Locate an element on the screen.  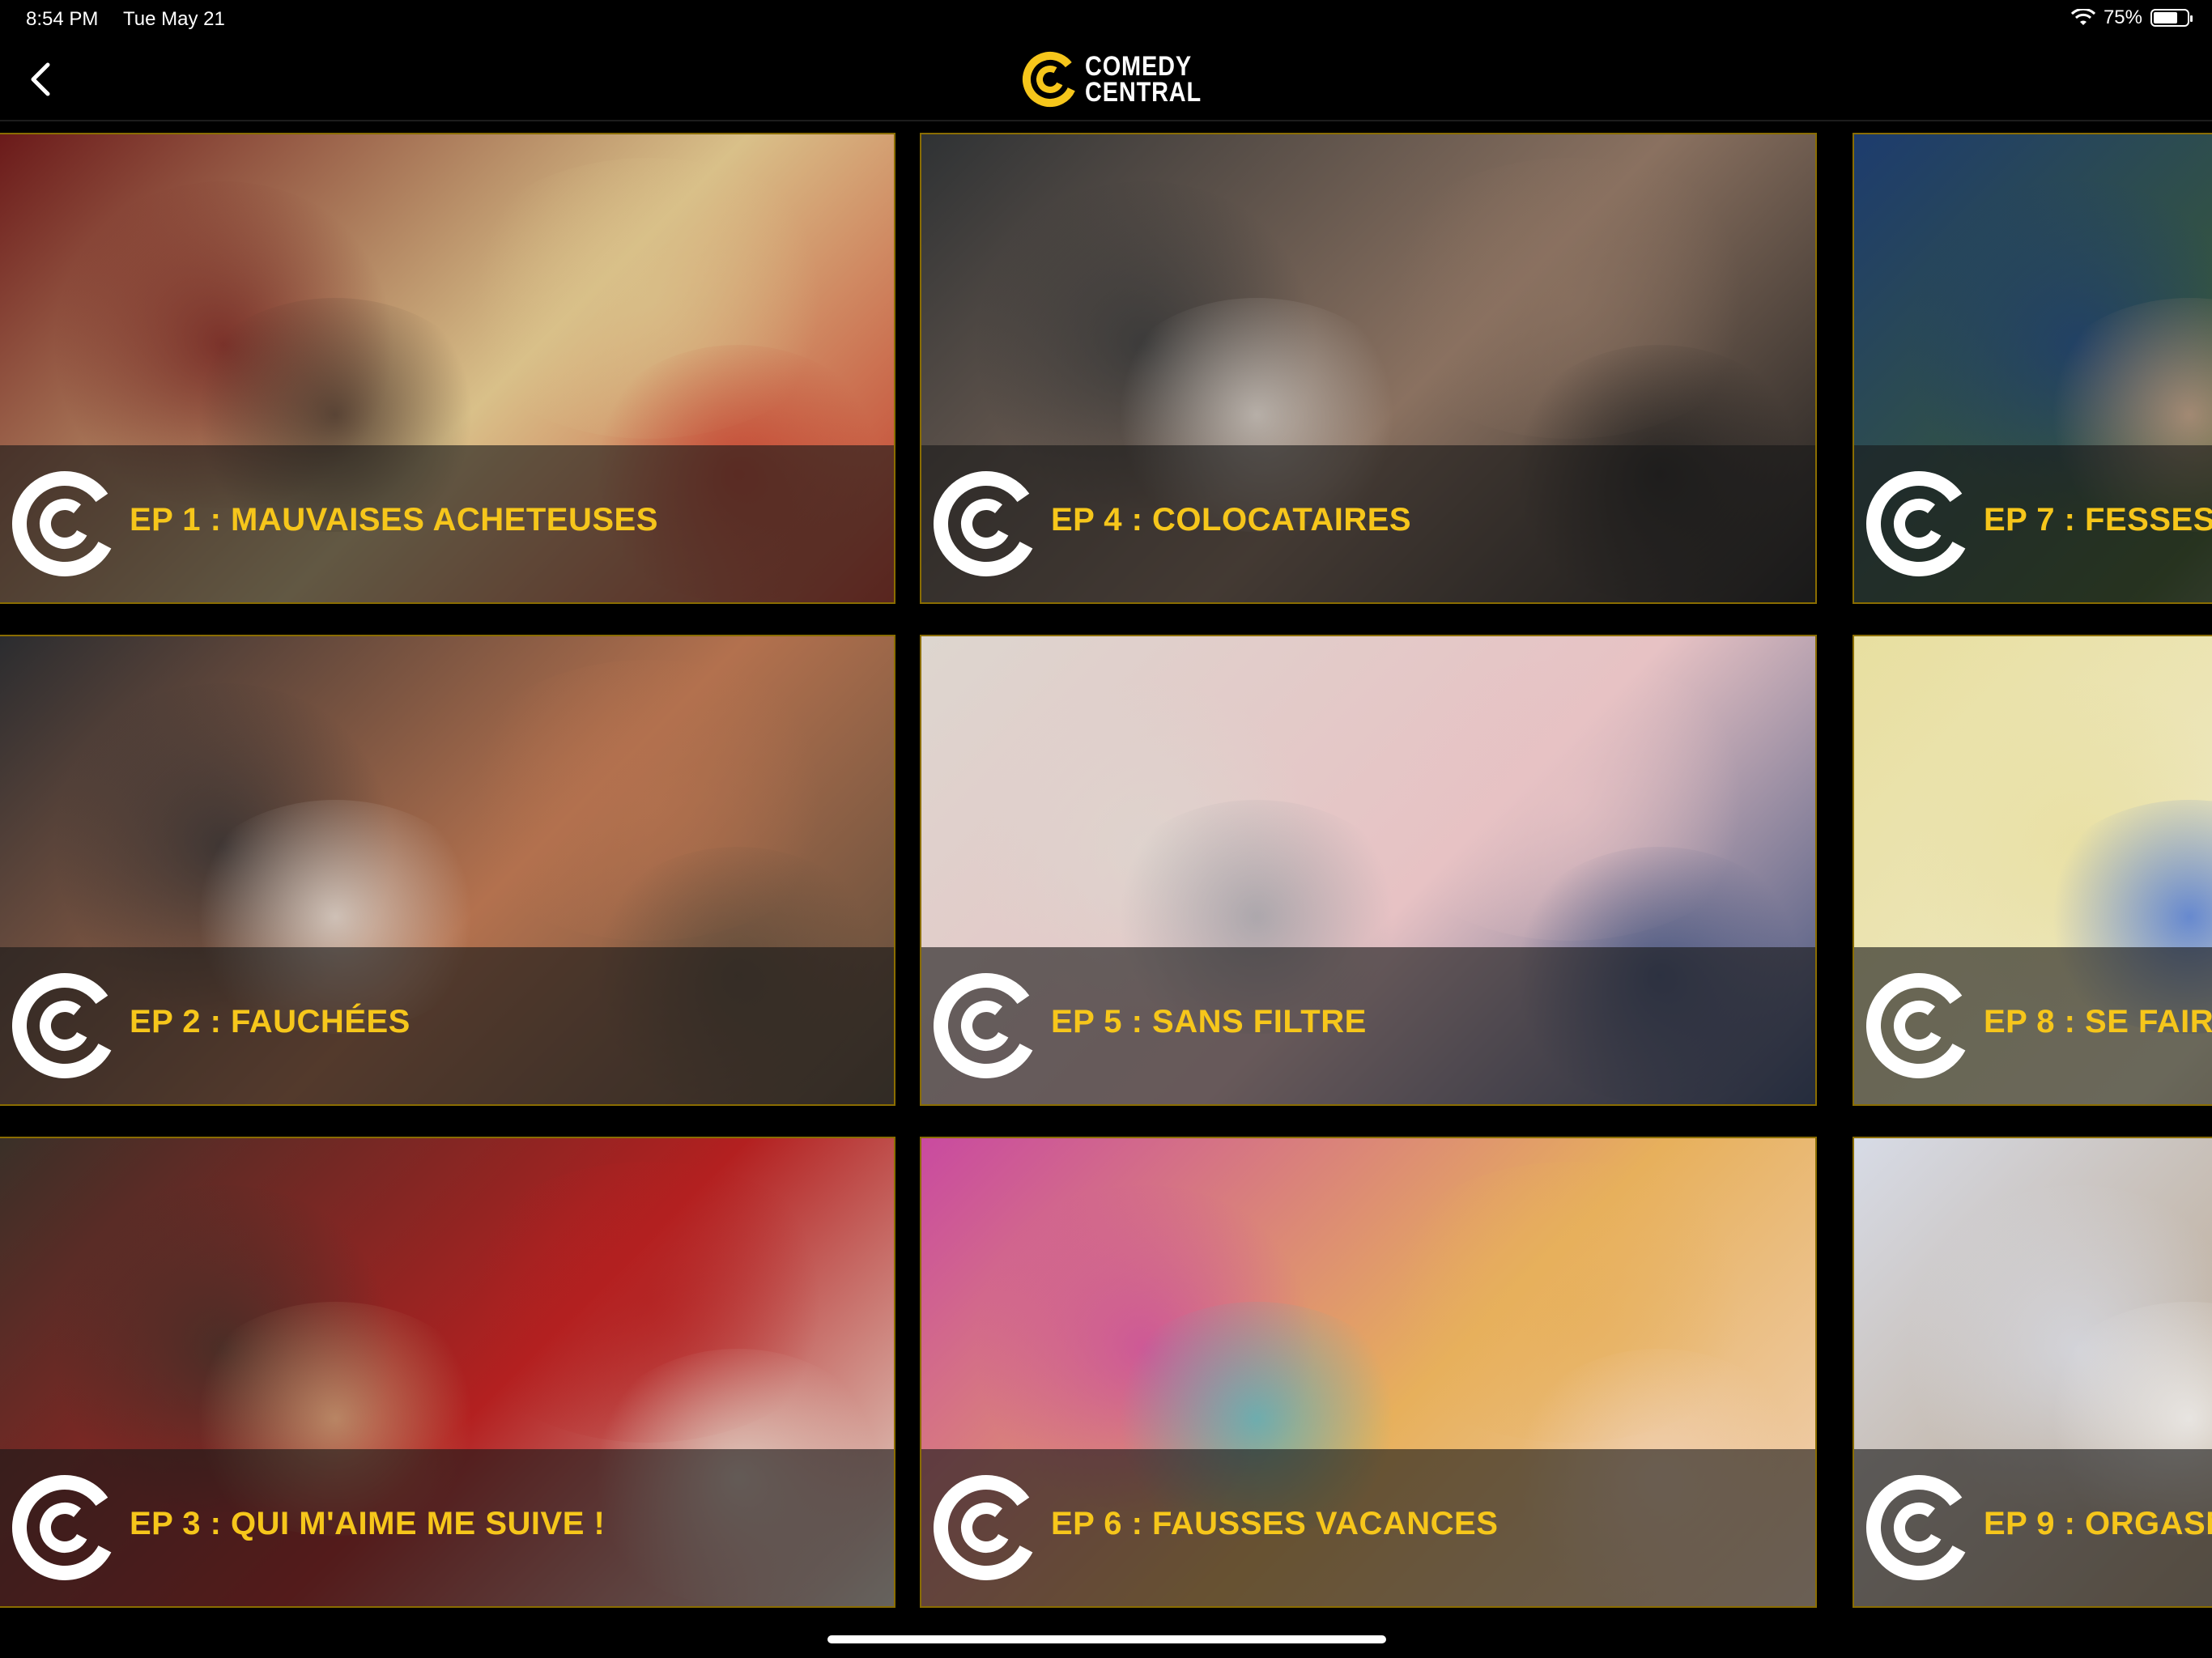
episode-tile: EP 5 : SANS FILTRE is located at coordinates (1369, 870).